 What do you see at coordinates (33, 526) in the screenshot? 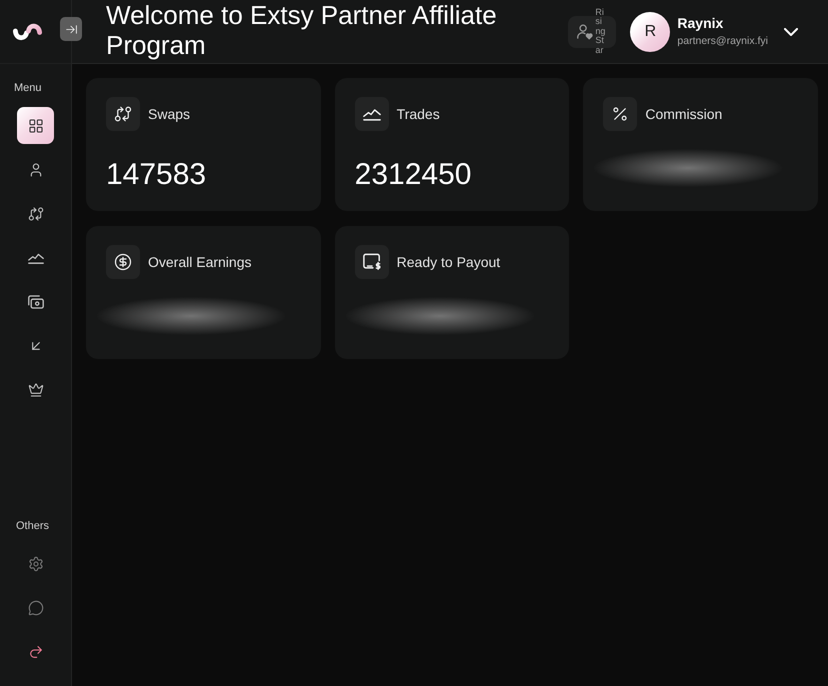
I see `section-label: Others` at bounding box center [33, 526].